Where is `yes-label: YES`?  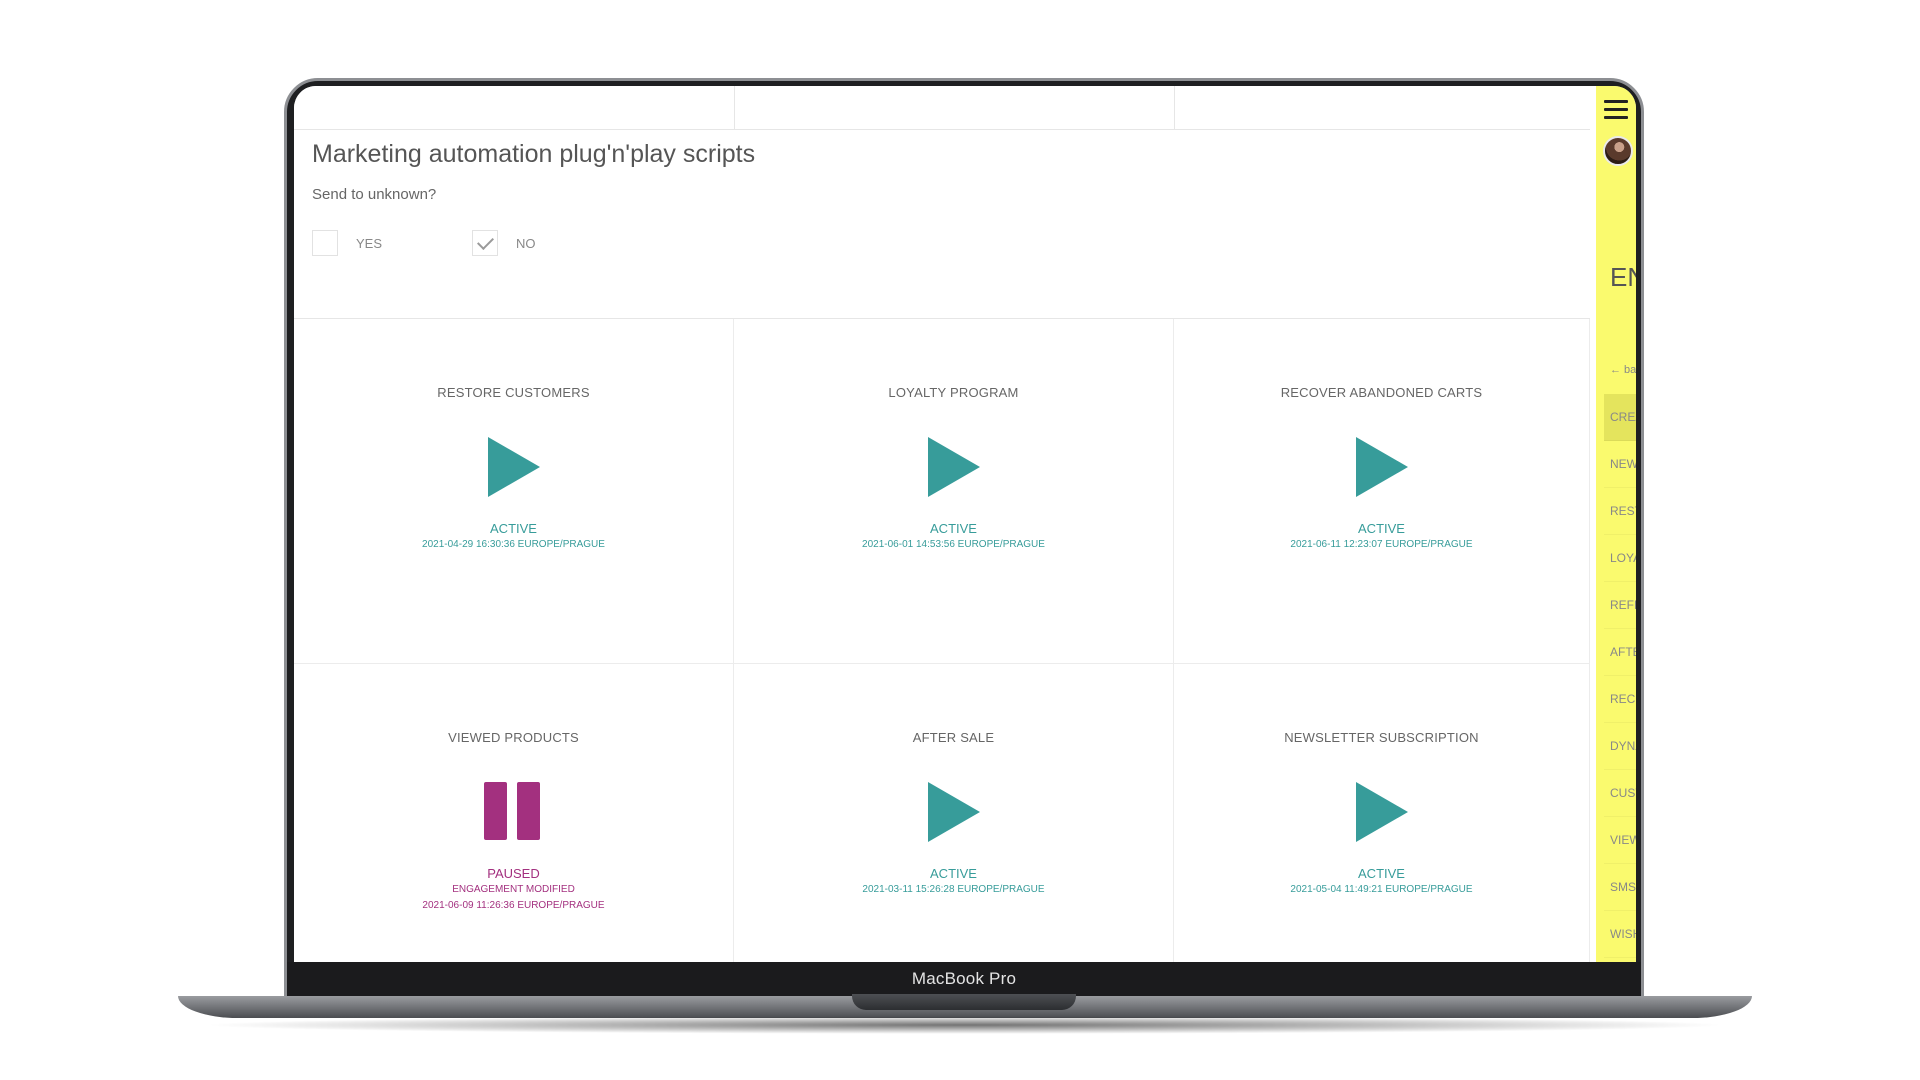
yes-label: YES is located at coordinates (369, 243).